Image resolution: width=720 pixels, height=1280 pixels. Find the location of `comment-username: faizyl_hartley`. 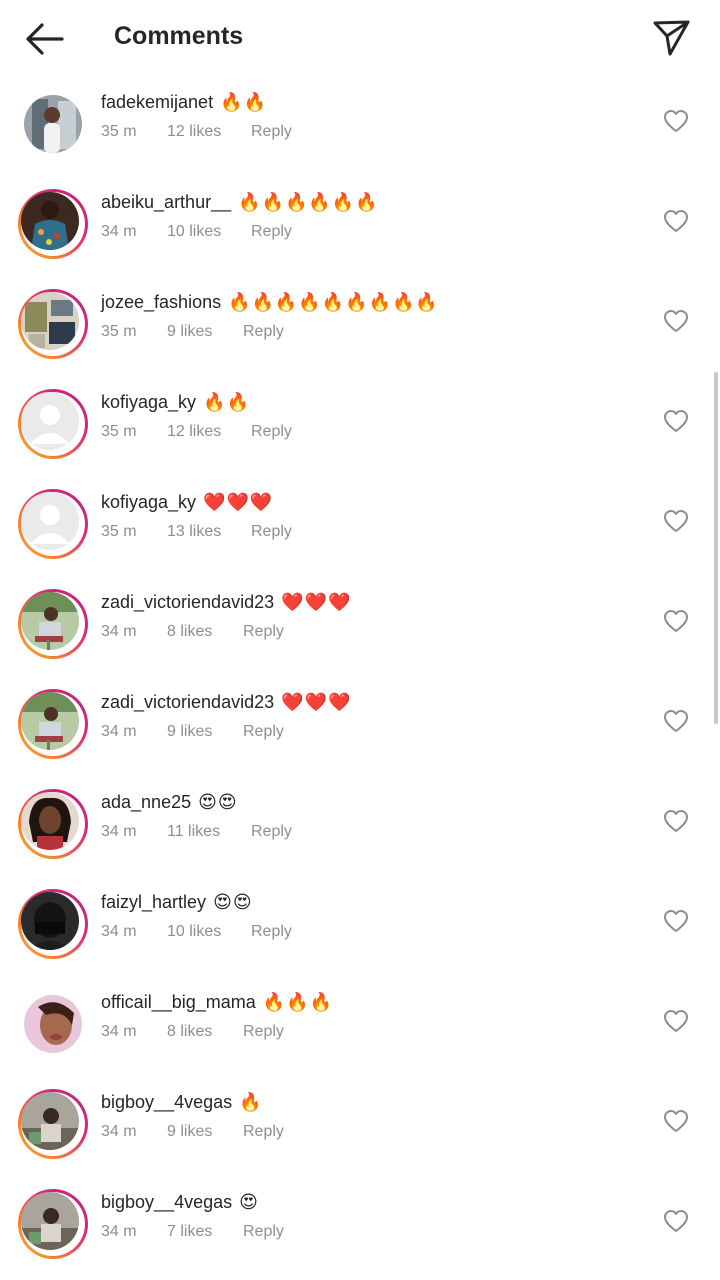

comment-username: faizyl_hartley is located at coordinates (153, 902).